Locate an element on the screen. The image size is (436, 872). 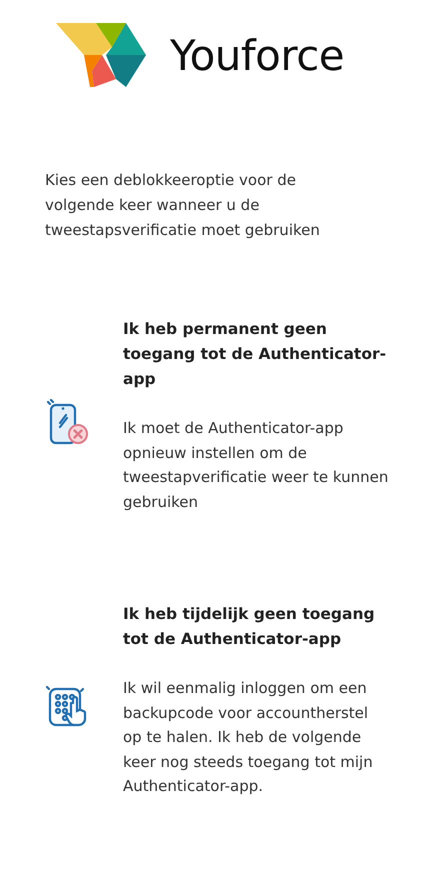
option-title: Ik heb permanent geen toegang tot de Authenticator-app is located at coordinates (255, 354).